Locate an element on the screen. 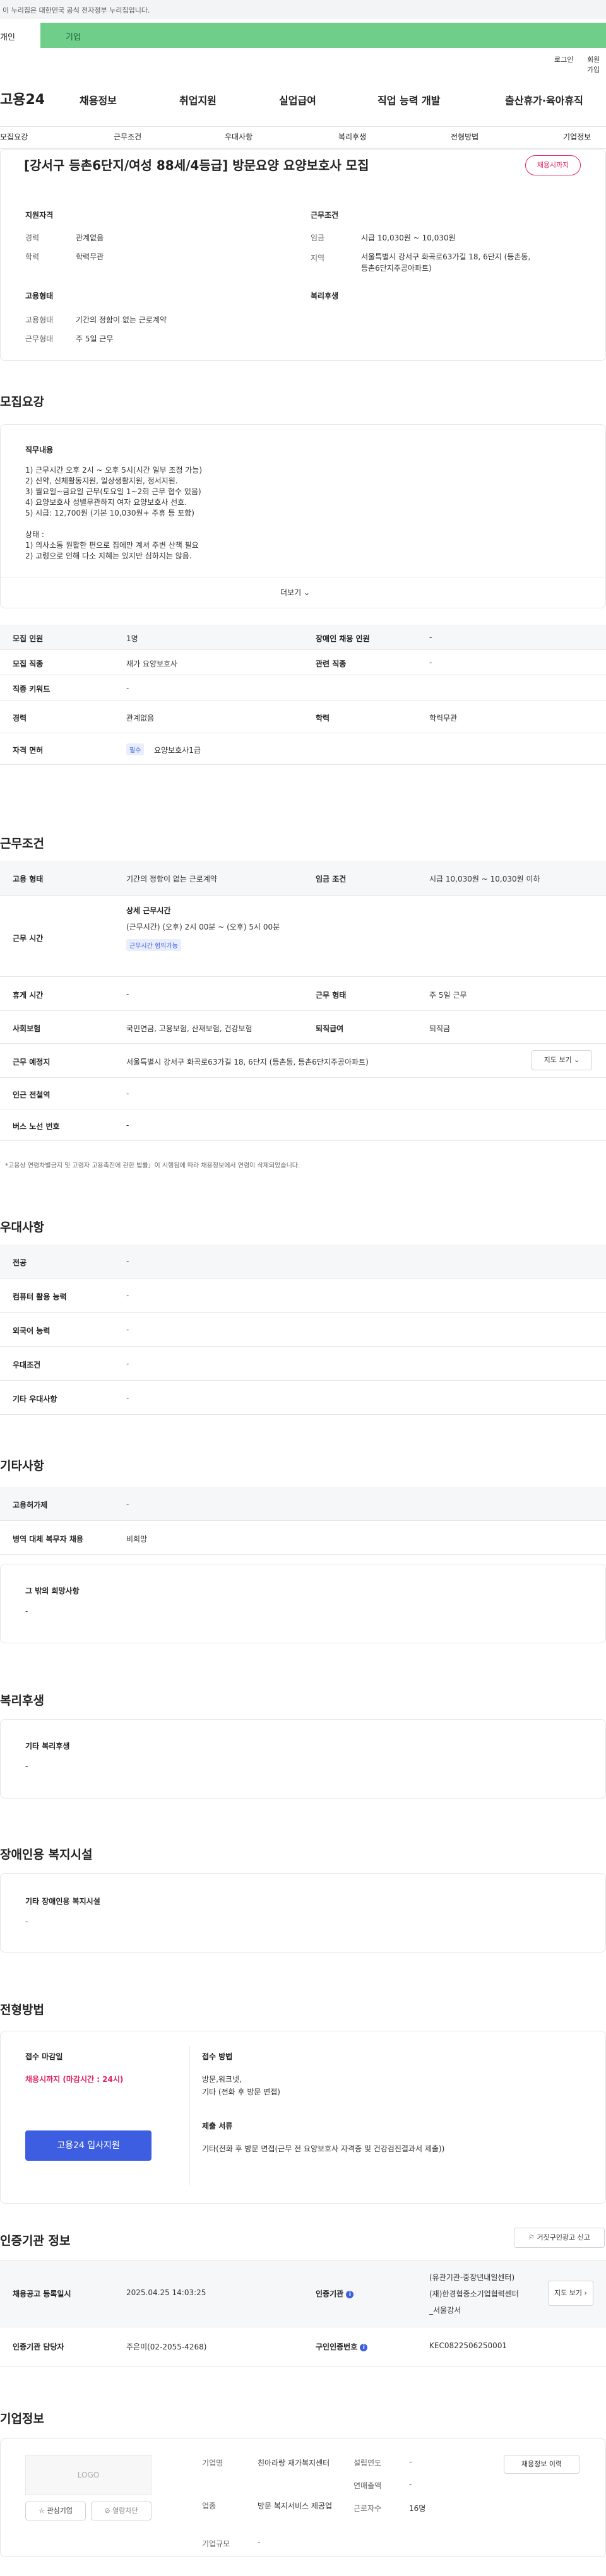  license-value: 요양보호사1급 is located at coordinates (178, 750).